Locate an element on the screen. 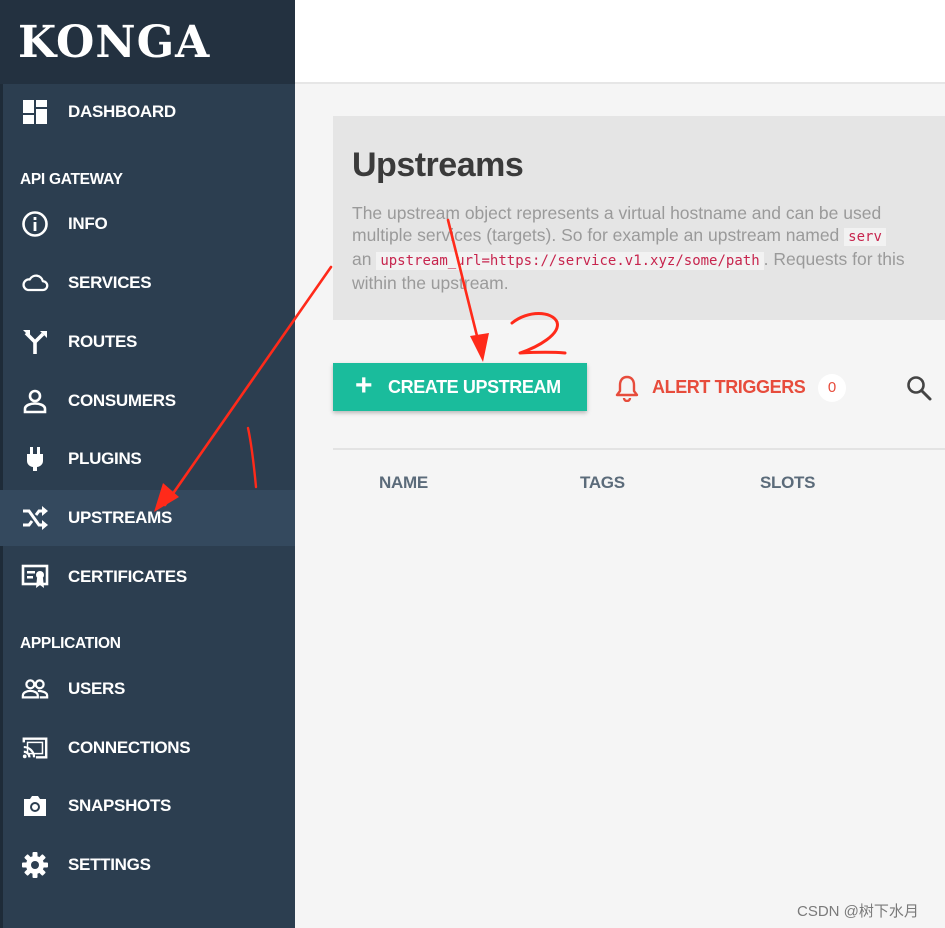 Image resolution: width=945 pixels, height=928 pixels. annotation-layer is located at coordinates (360, 365).